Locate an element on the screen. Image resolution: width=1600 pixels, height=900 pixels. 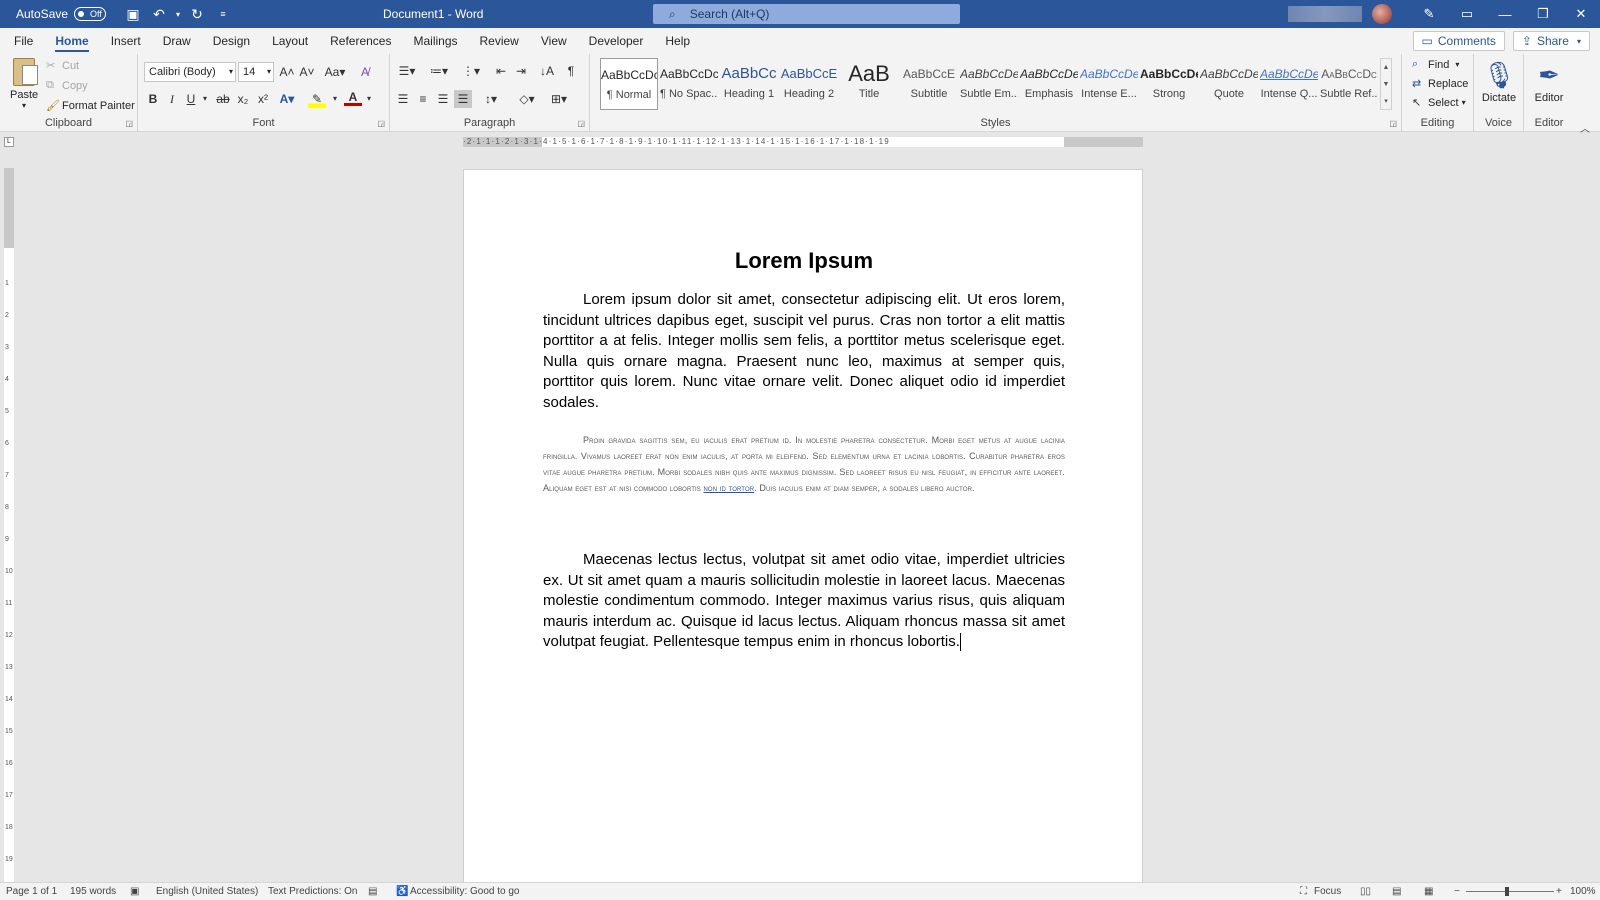
page-count: Page 1 of 1 is located at coordinates (31, 891).